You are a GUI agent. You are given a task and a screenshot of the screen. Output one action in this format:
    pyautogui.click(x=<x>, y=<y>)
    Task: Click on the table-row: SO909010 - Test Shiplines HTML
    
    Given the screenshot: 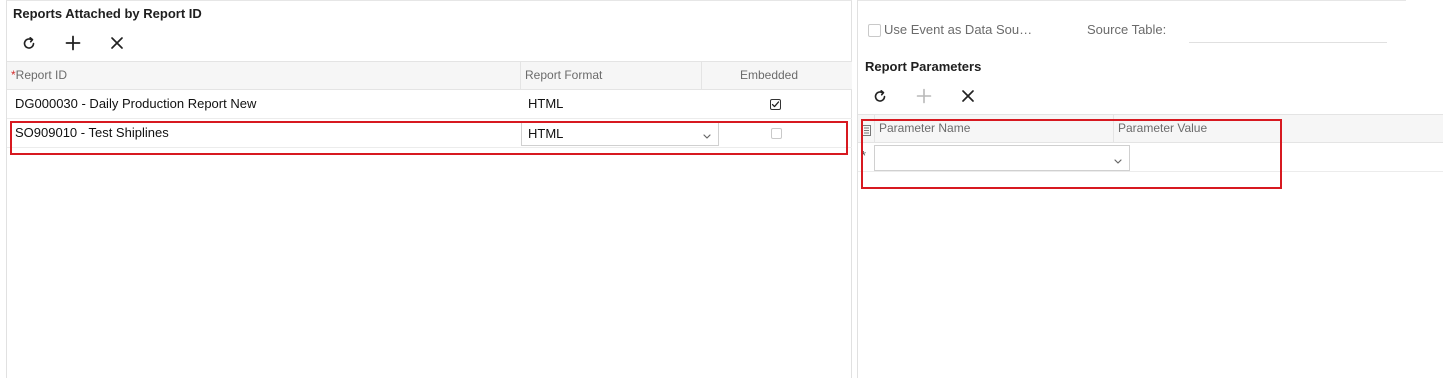 What is the action you would take?
    pyautogui.click(x=429, y=133)
    